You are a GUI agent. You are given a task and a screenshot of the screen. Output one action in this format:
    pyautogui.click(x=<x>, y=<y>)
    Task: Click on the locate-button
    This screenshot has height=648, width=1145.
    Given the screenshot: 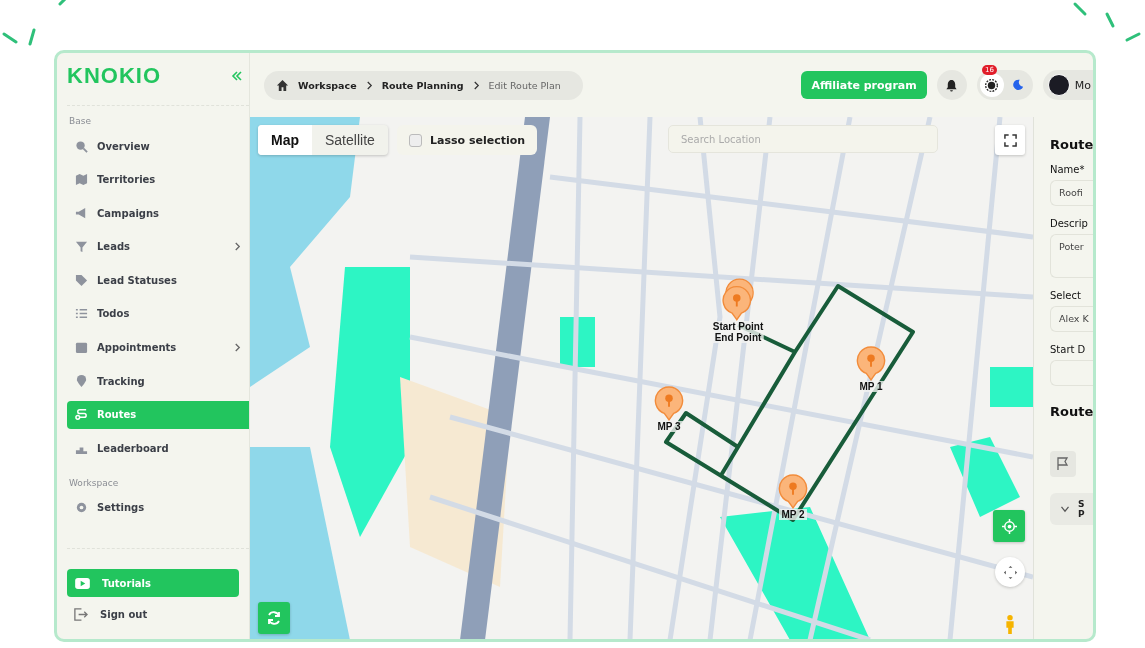 What is the action you would take?
    pyautogui.click(x=1009, y=526)
    